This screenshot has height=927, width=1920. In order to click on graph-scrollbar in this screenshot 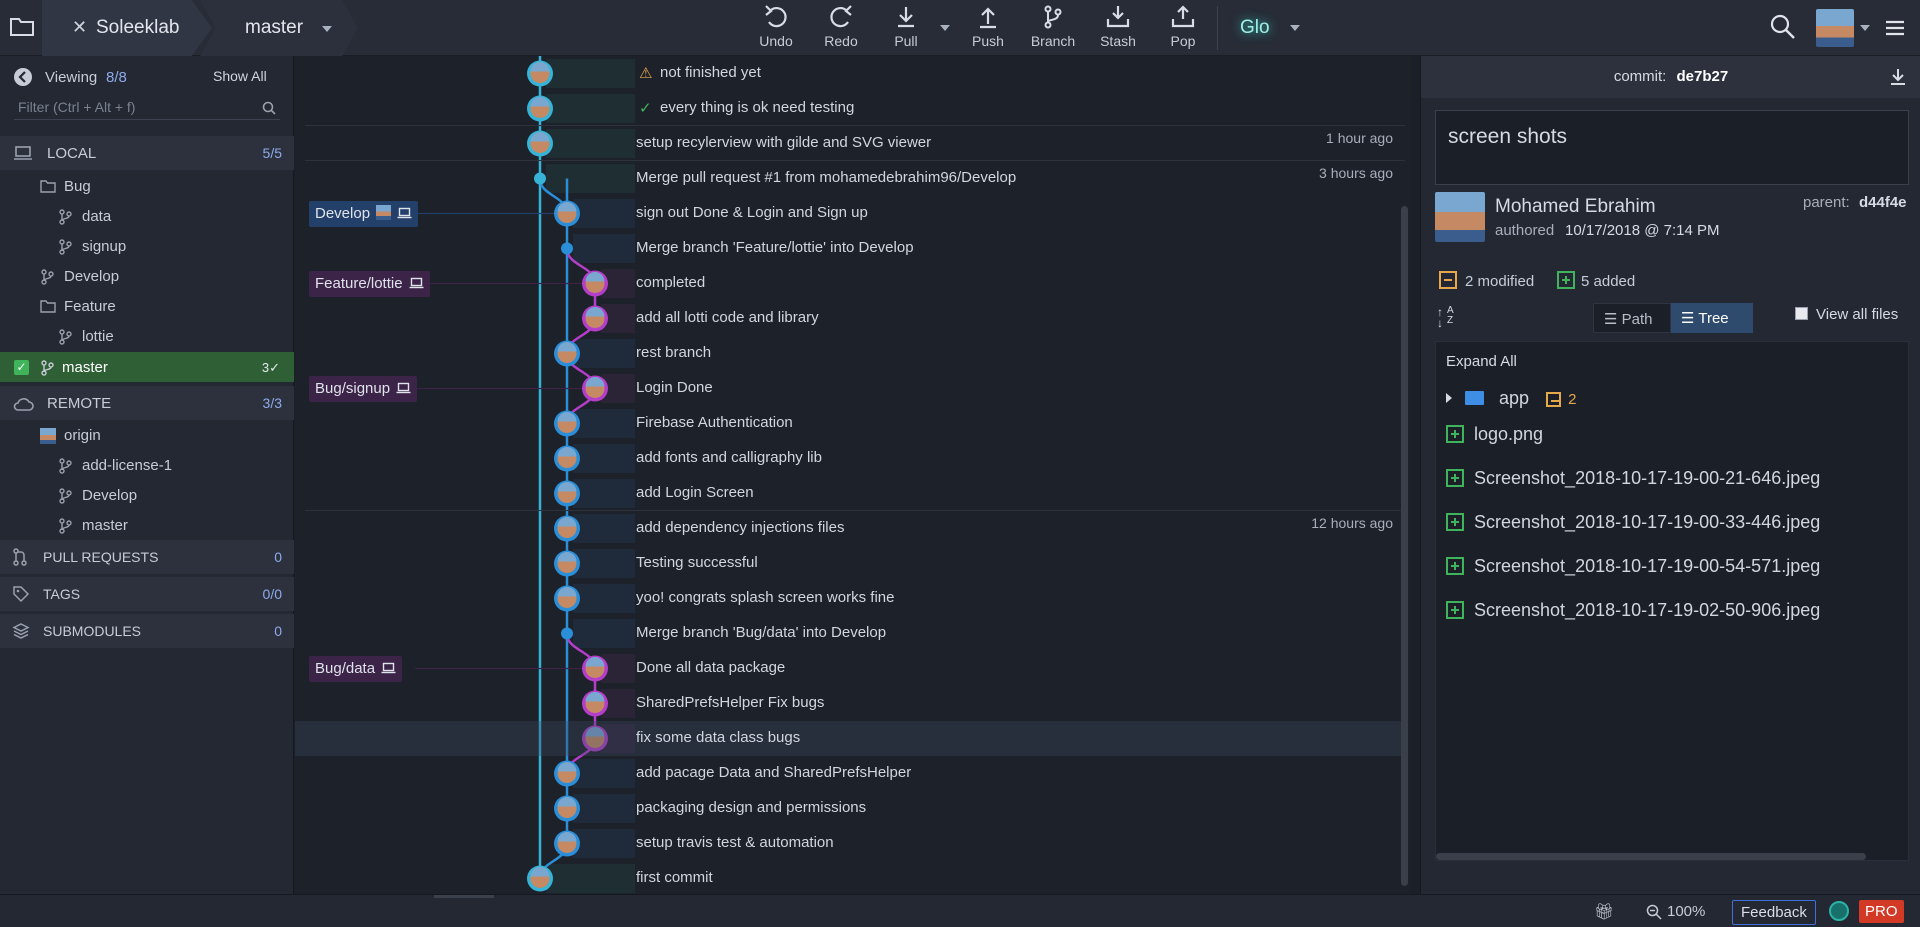, I will do `click(1404, 546)`.